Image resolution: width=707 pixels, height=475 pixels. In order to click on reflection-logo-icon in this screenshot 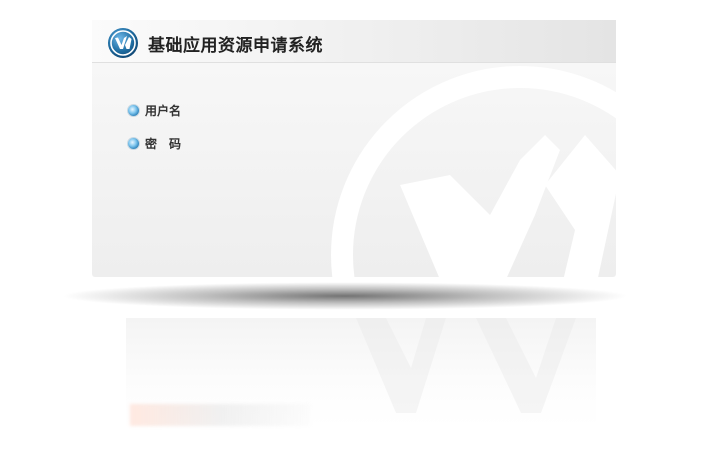, I will do `click(466, 365)`.